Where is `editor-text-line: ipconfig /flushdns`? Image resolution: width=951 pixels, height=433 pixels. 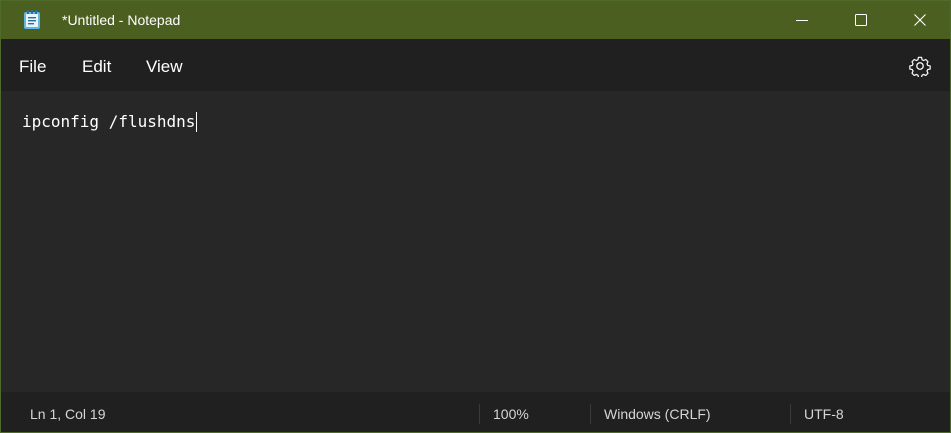 editor-text-line: ipconfig /flushdns is located at coordinates (109, 121).